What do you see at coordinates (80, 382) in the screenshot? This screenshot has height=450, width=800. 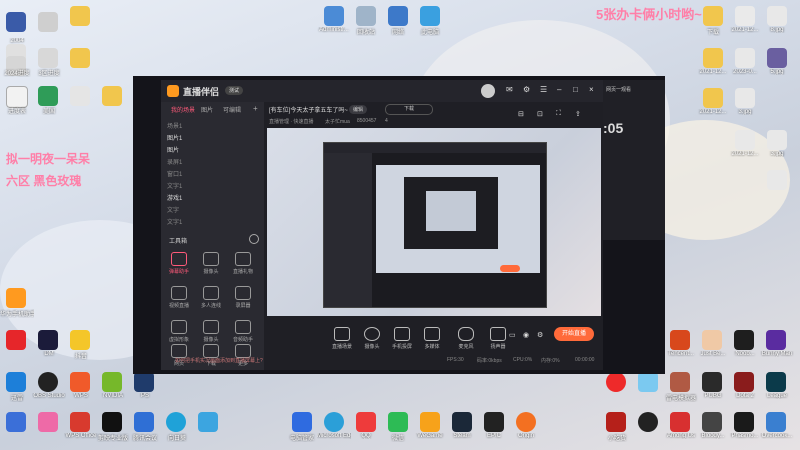 I see `wps-icon` at bounding box center [80, 382].